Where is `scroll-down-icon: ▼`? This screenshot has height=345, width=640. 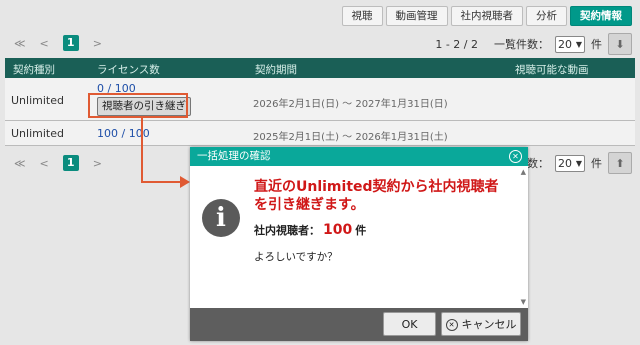
scroll-down-icon: ▼ is located at coordinates (523, 302).